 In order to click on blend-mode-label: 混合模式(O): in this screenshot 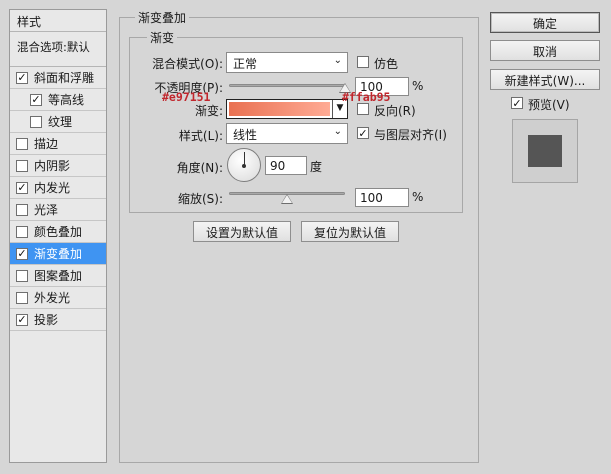, I will do `click(187, 64)`.